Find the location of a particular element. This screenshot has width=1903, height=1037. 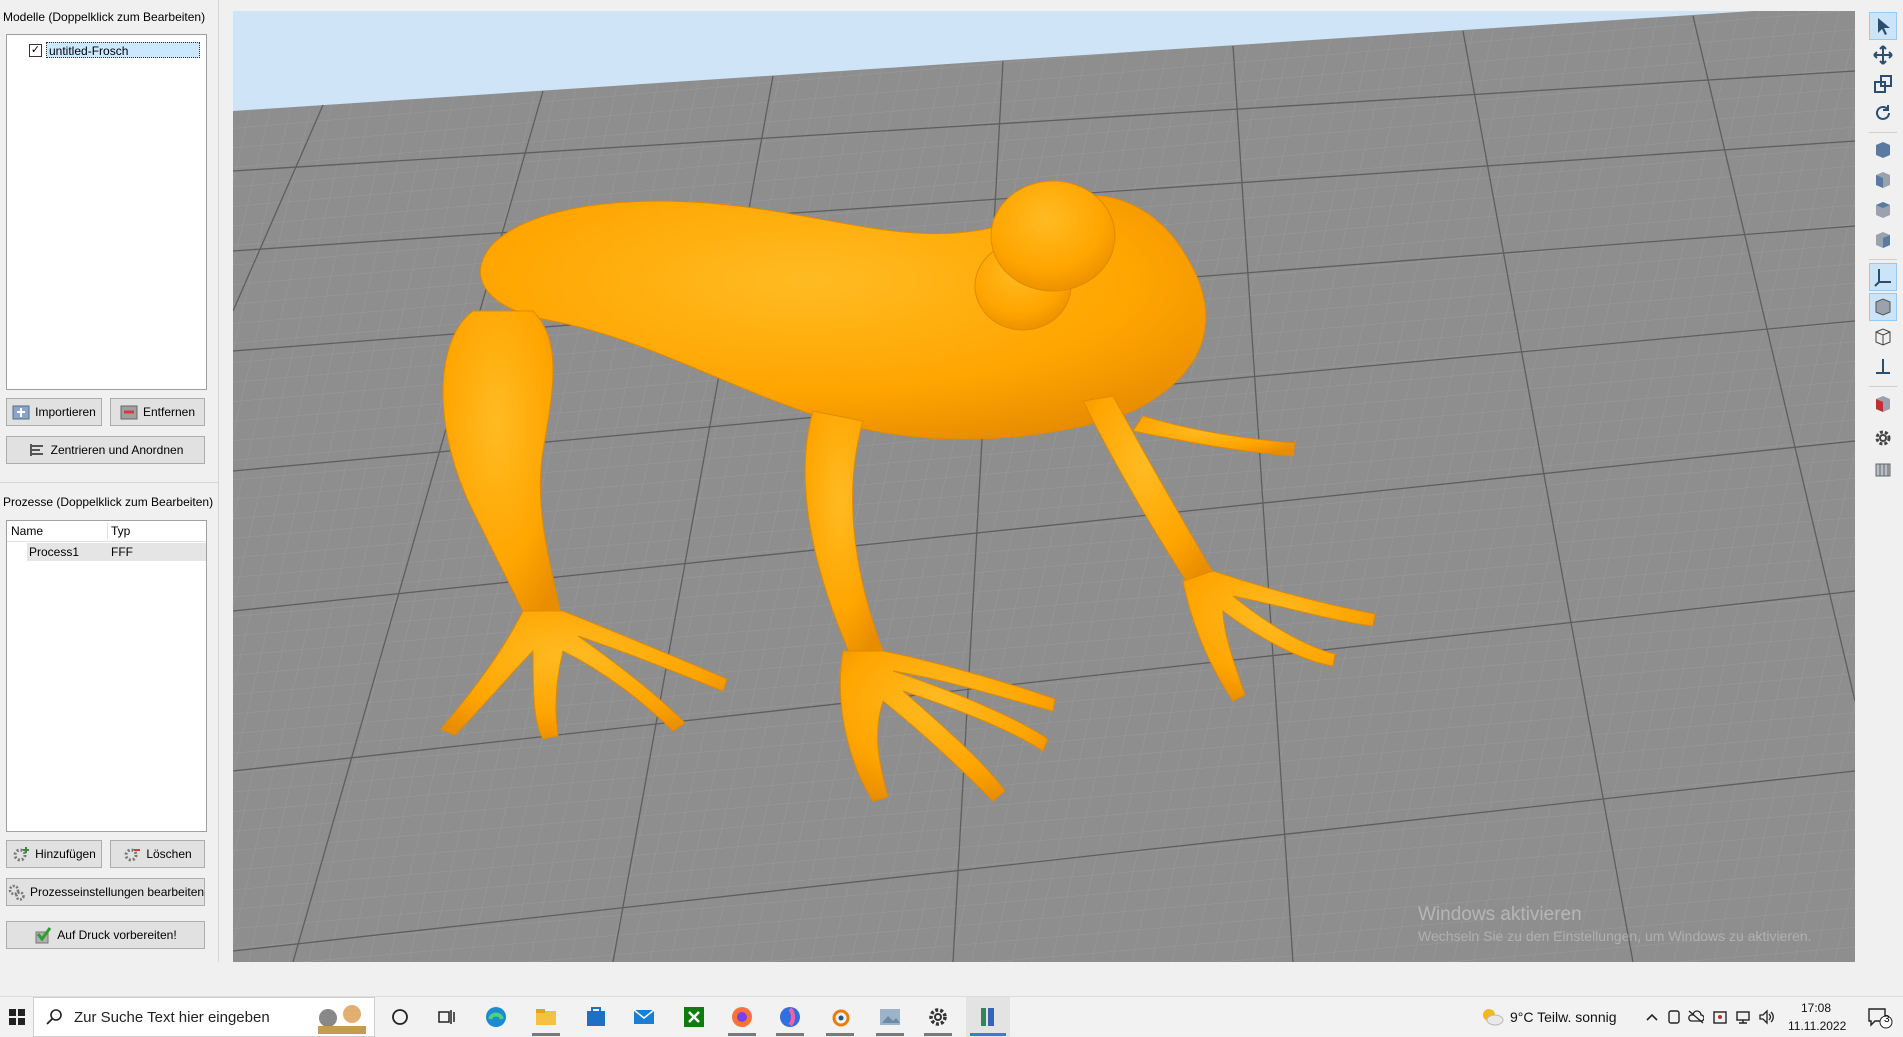

blender-button is located at coordinates (840, 1017).